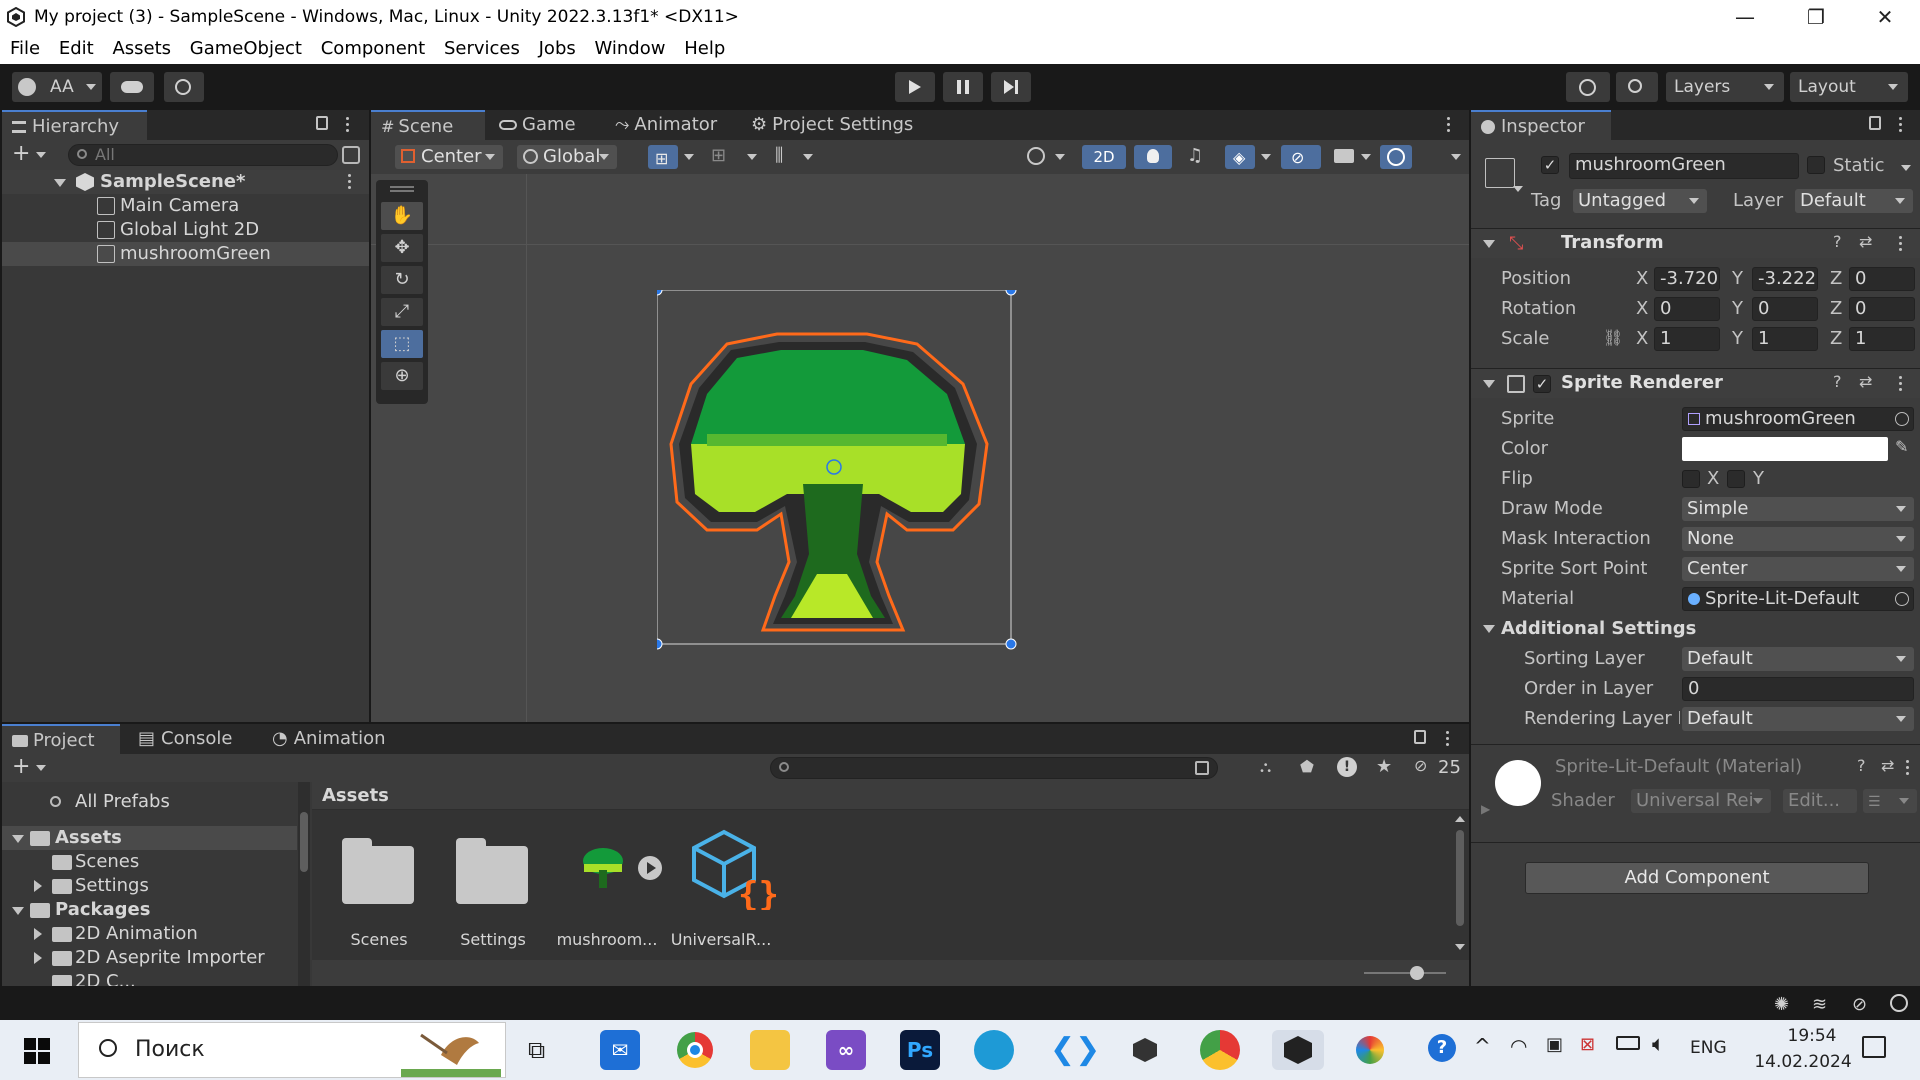  What do you see at coordinates (449, 157) in the screenshot?
I see `pivot-dropdown: Center` at bounding box center [449, 157].